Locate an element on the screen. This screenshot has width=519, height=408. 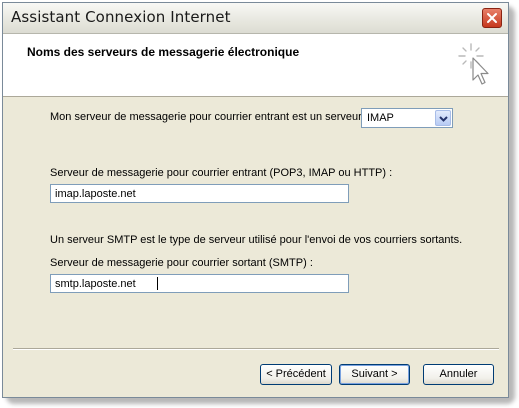
chevron-down-icon is located at coordinates (443, 119).